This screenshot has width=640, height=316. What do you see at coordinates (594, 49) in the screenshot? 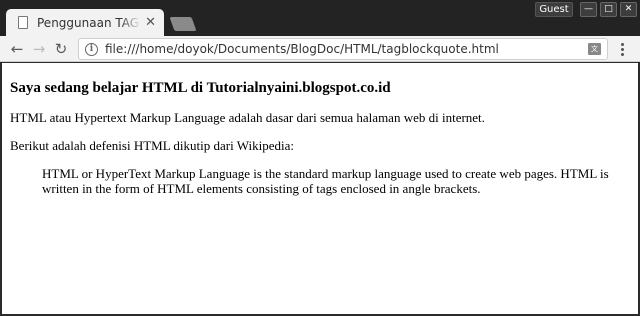
I see `translate-icon: 文` at bounding box center [594, 49].